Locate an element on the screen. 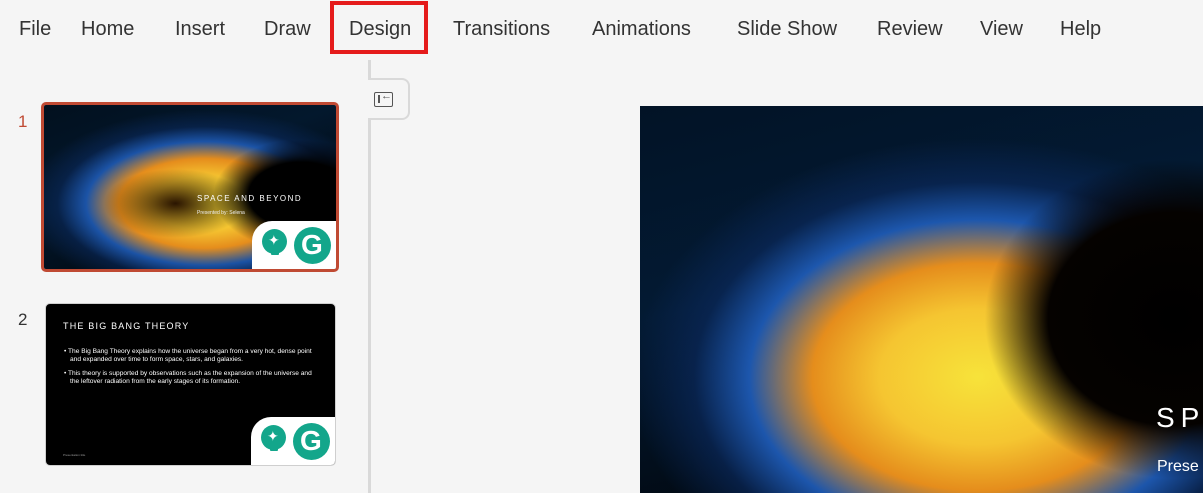  slide-1-subtitle: Presented by: Selena is located at coordinates (221, 213).